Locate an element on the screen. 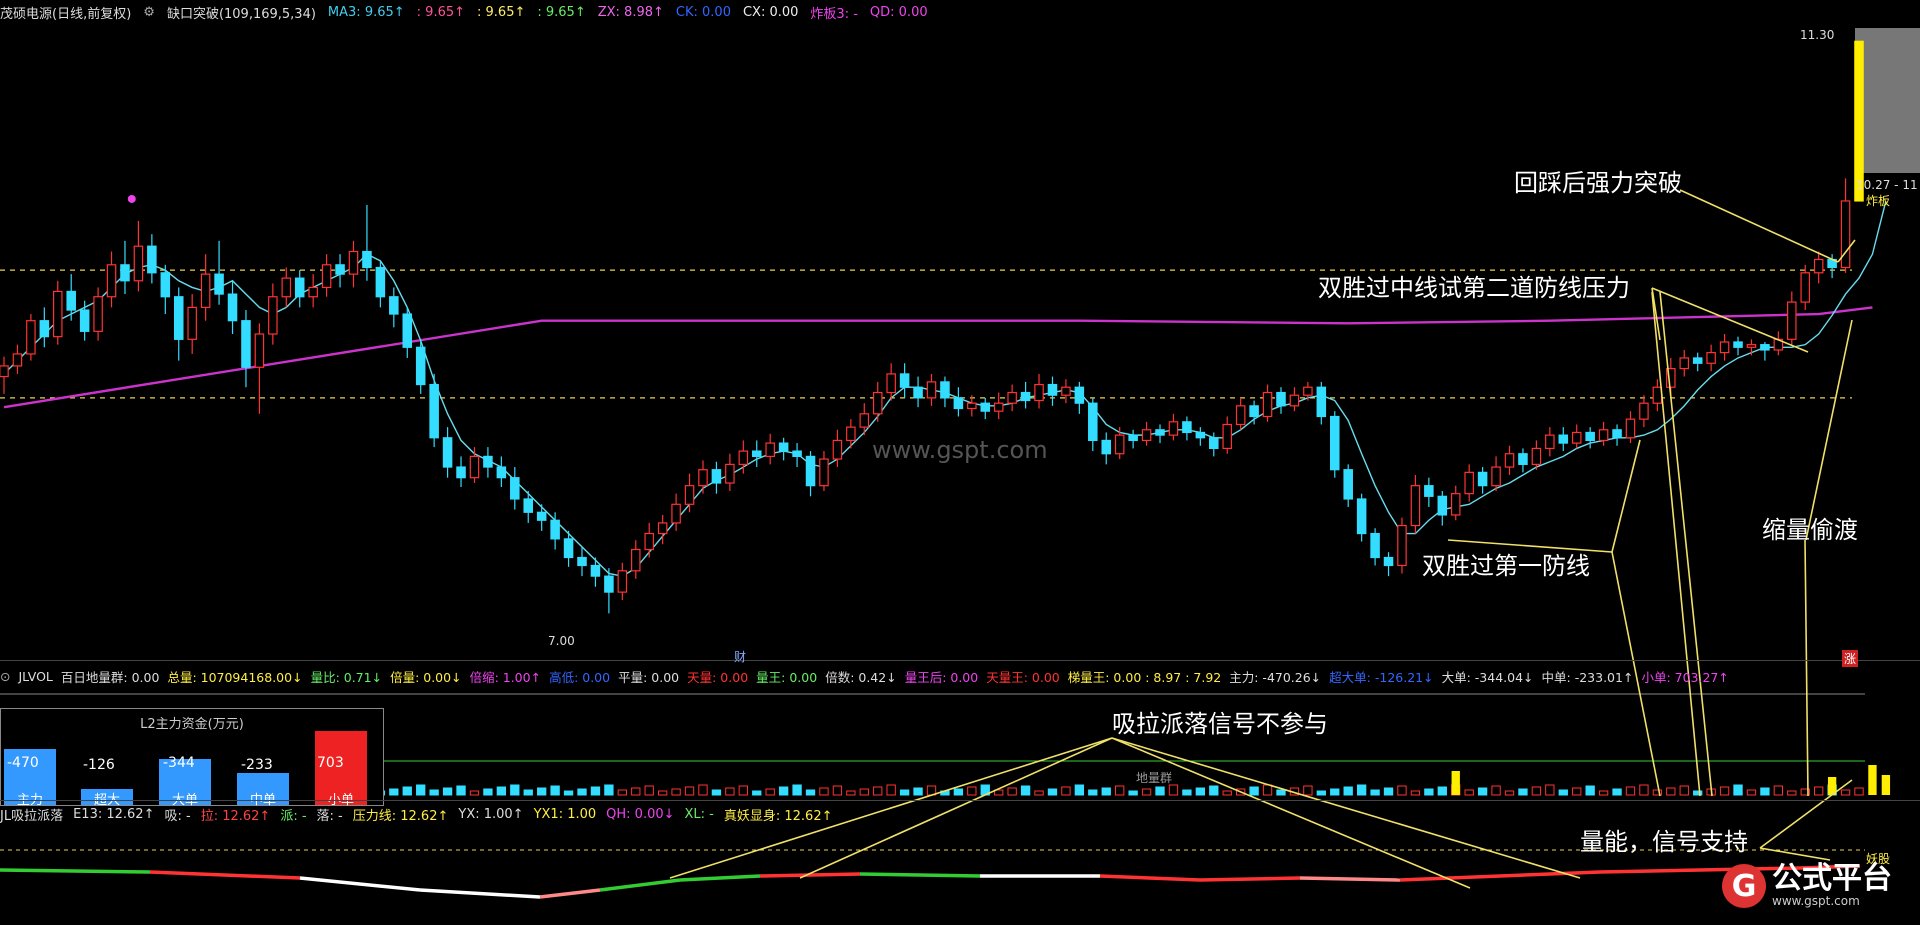  qd-value: QD: 0.00 is located at coordinates (898, 12).